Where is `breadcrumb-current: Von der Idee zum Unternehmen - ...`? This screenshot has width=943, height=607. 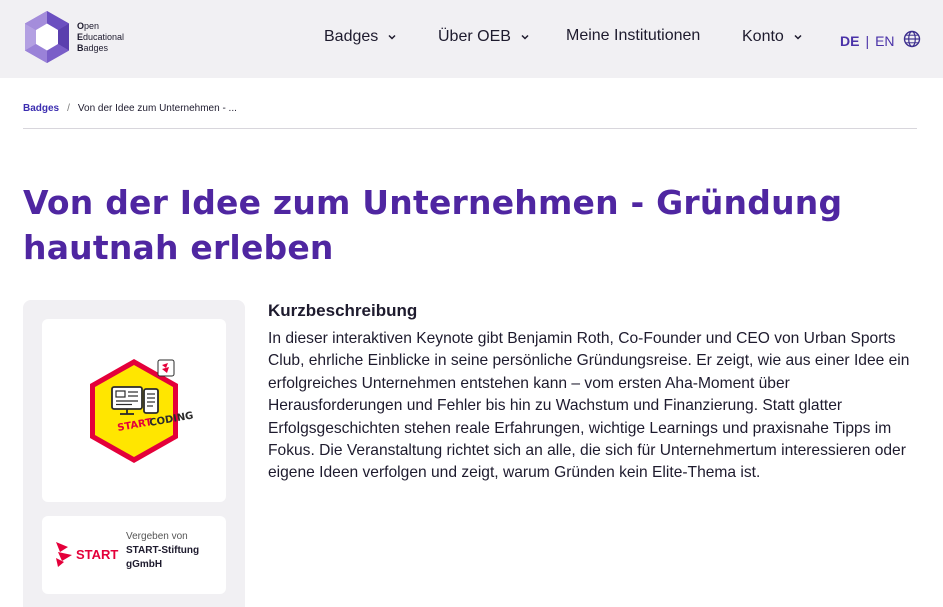 breadcrumb-current: Von der Idee zum Unternehmen - ... is located at coordinates (157, 108).